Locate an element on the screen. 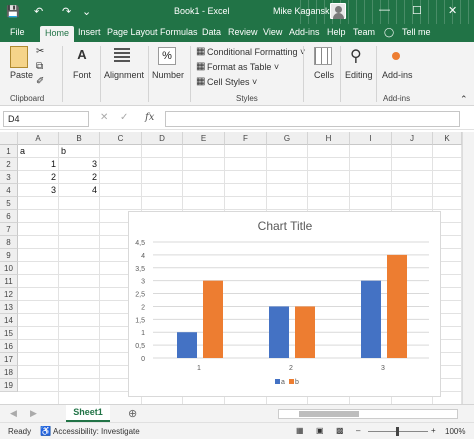 The image size is (474, 439). tab-tell-me: Tell me is located at coordinates (416, 32).